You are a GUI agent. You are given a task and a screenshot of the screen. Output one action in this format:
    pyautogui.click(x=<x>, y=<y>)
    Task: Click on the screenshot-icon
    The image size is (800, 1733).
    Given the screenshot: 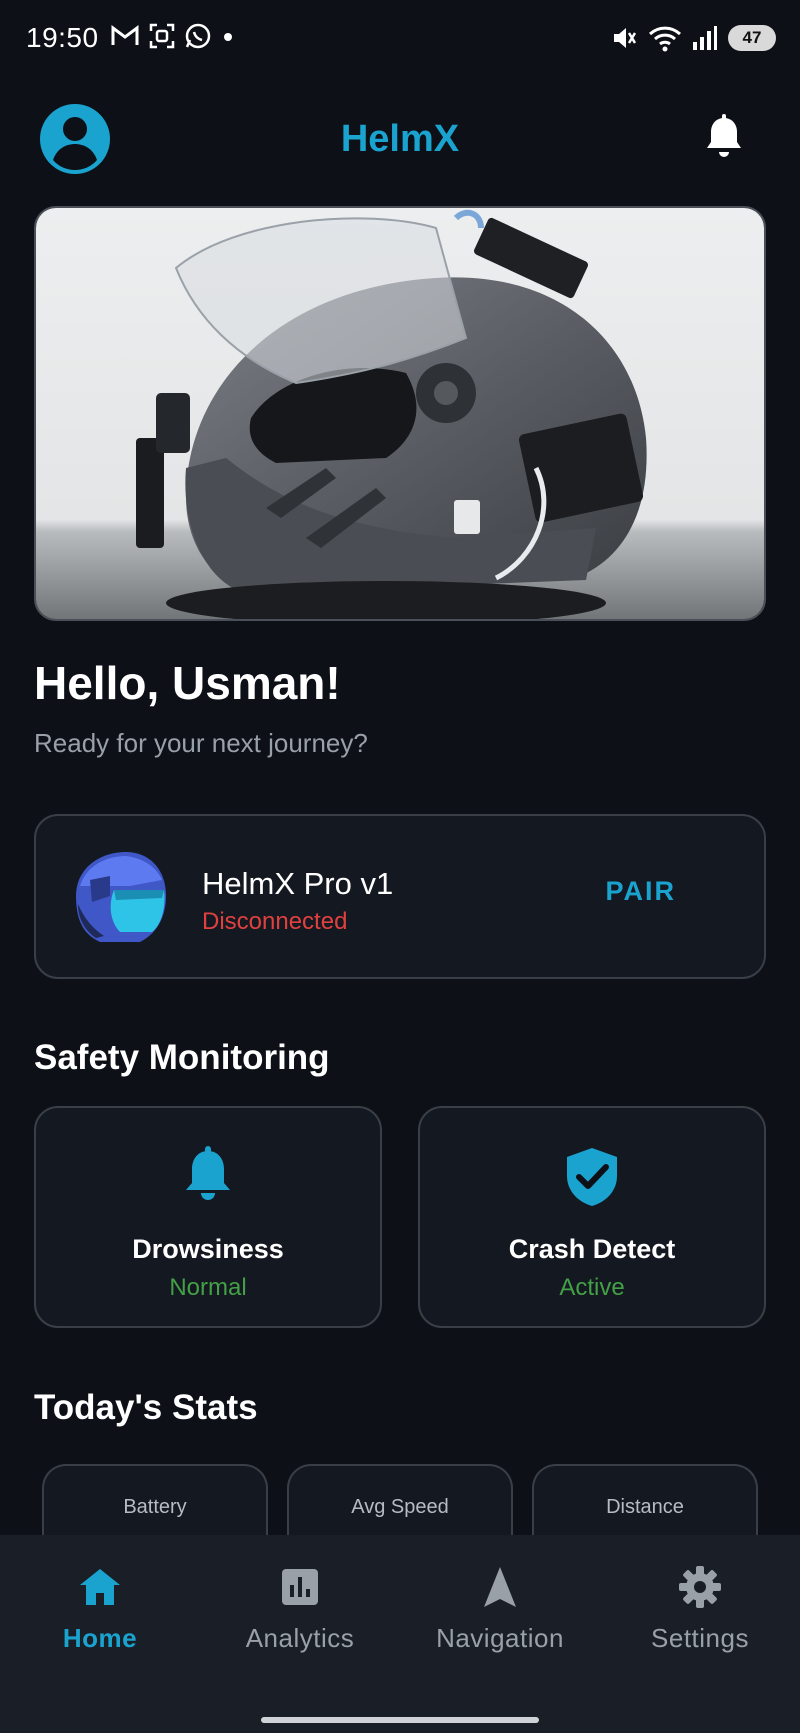 What is the action you would take?
    pyautogui.click(x=162, y=36)
    